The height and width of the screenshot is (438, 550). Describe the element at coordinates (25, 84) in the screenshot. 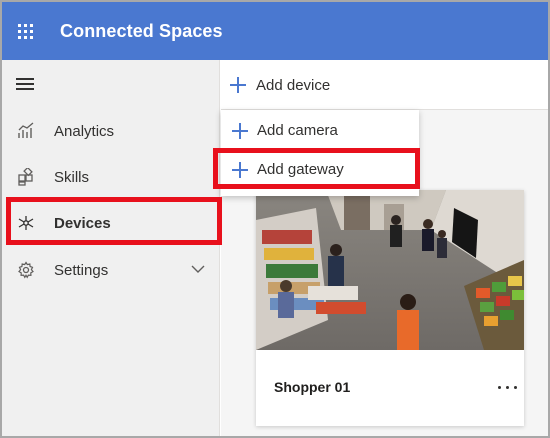

I see `hamburger-menu-icon` at that location.